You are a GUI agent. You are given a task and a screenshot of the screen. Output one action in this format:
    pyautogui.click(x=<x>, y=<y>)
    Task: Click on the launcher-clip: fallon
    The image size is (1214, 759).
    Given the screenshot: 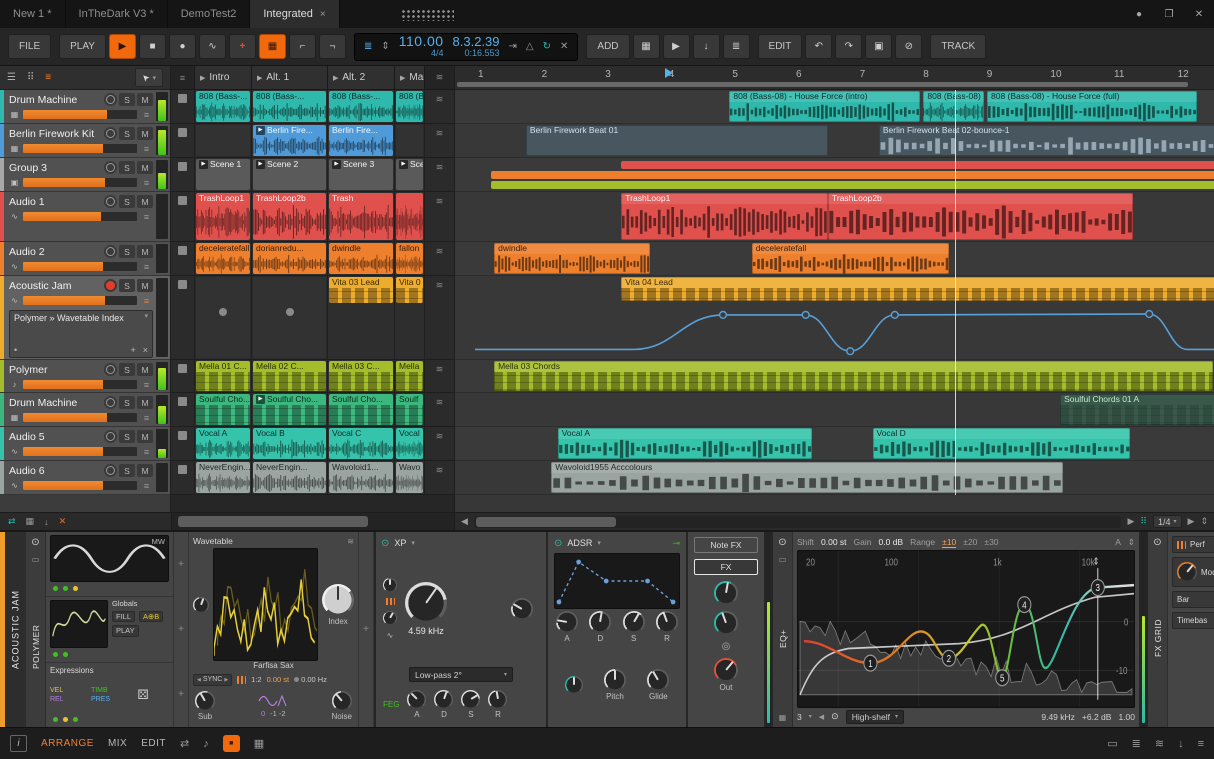 What is the action you would take?
    pyautogui.click(x=409, y=258)
    